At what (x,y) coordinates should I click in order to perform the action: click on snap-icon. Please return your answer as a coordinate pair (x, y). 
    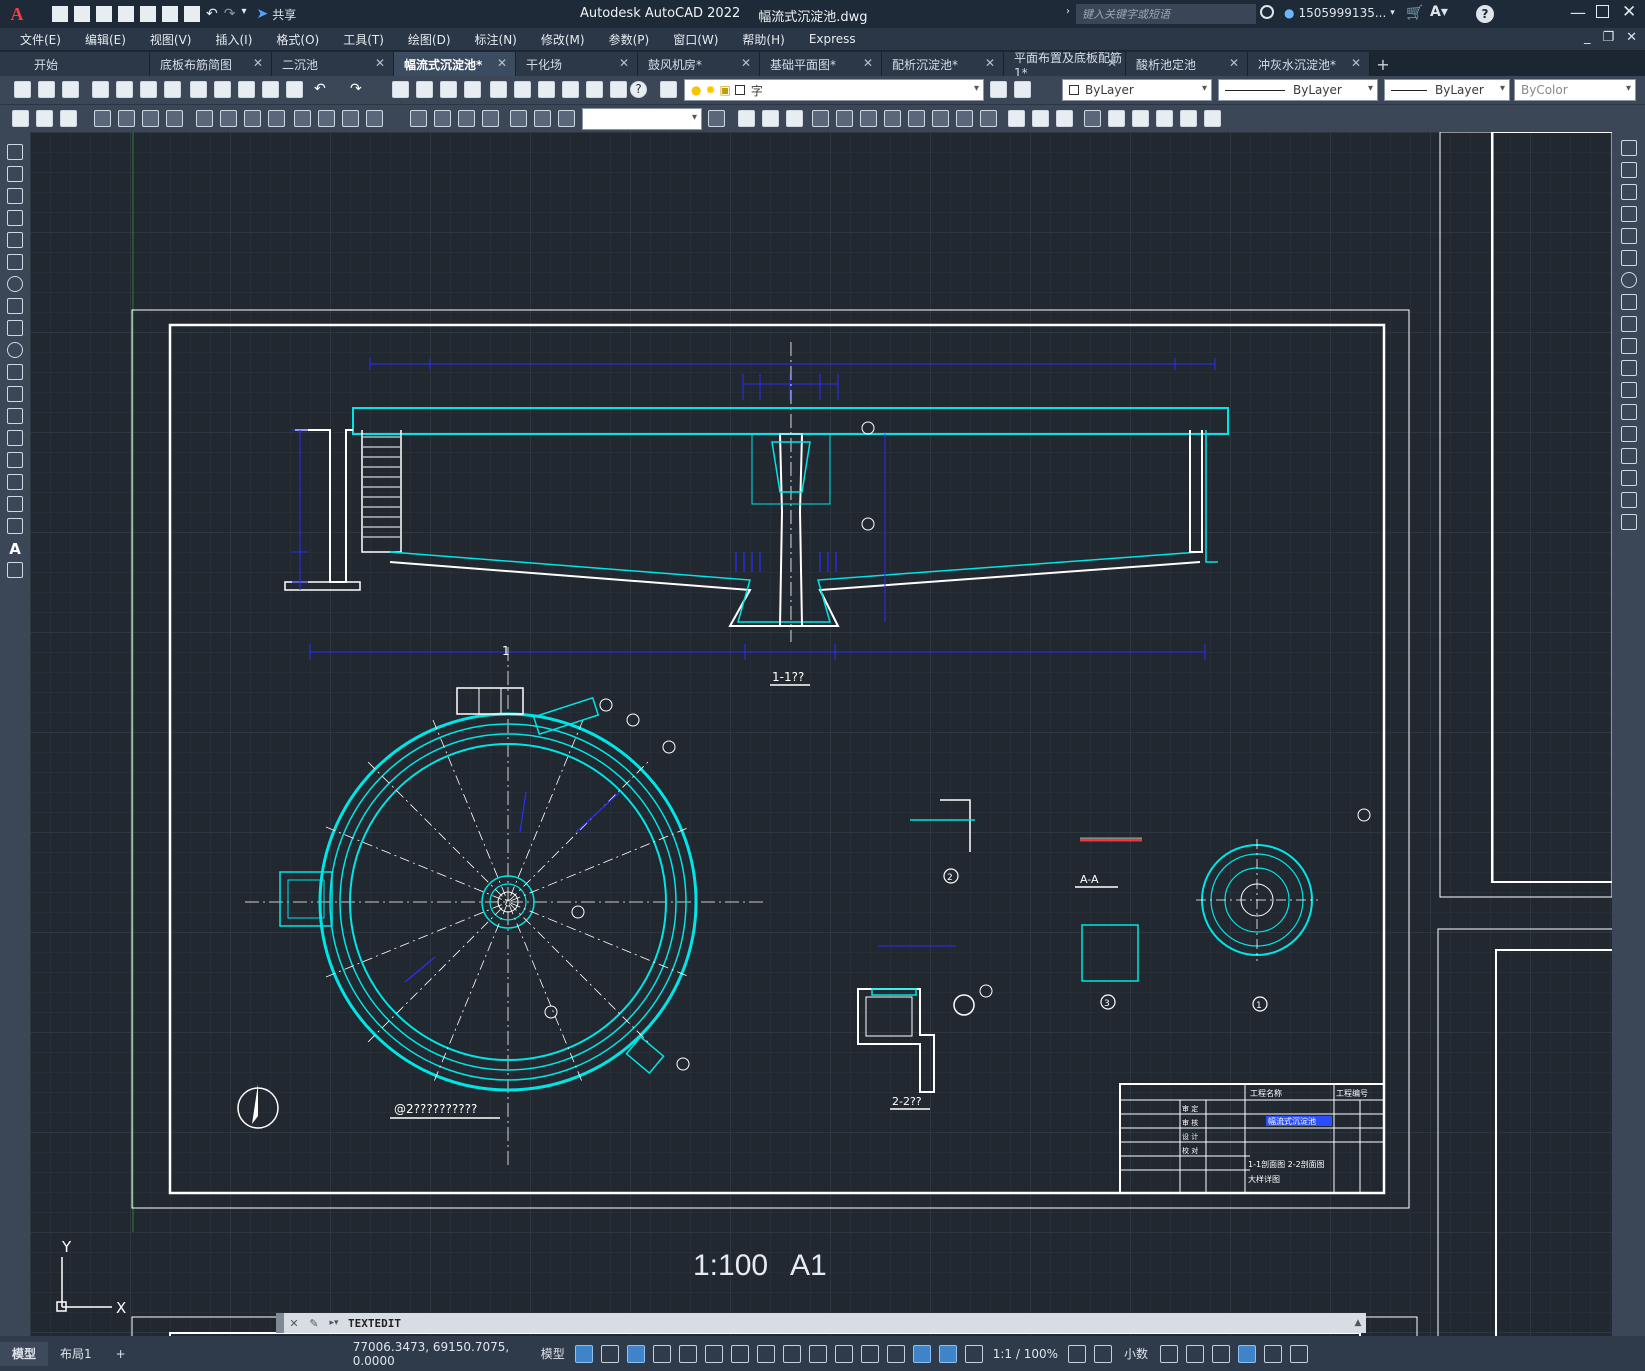
    Looking at the image, I should click on (609, 1353).